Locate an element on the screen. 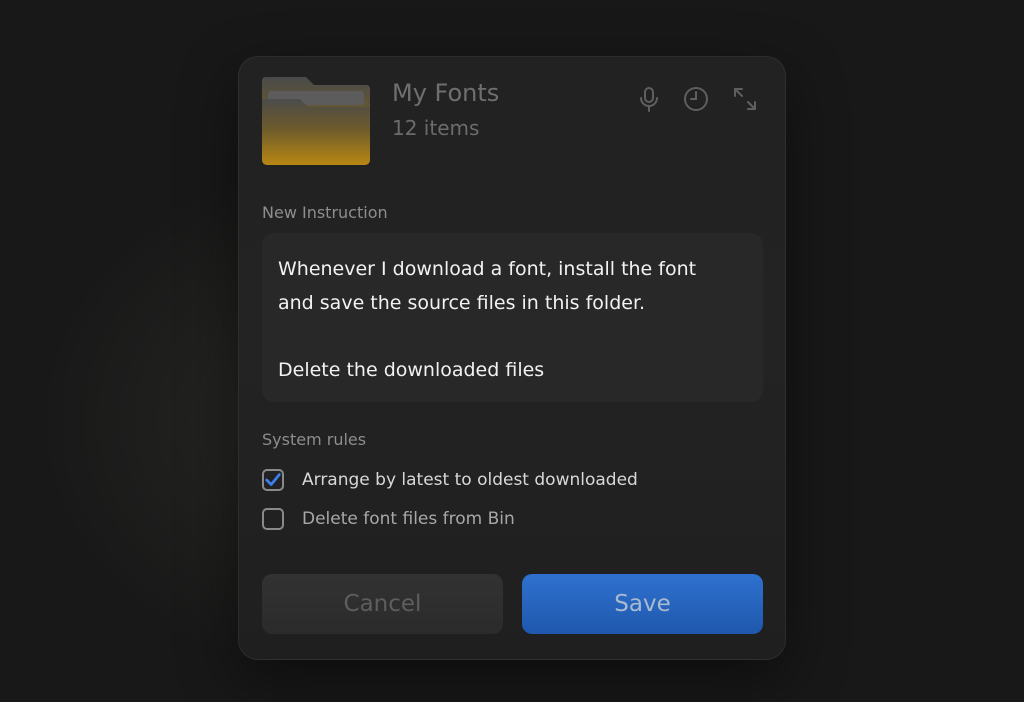 Image resolution: width=1024 pixels, height=702 pixels. rule-delete-from-bin: Delete font files from Bin is located at coordinates (388, 519).